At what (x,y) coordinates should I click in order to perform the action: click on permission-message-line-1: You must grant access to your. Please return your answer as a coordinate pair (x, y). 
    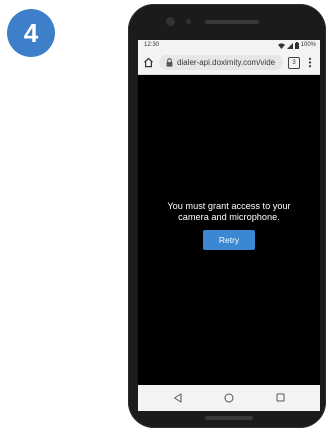
    Looking at the image, I should click on (229, 206).